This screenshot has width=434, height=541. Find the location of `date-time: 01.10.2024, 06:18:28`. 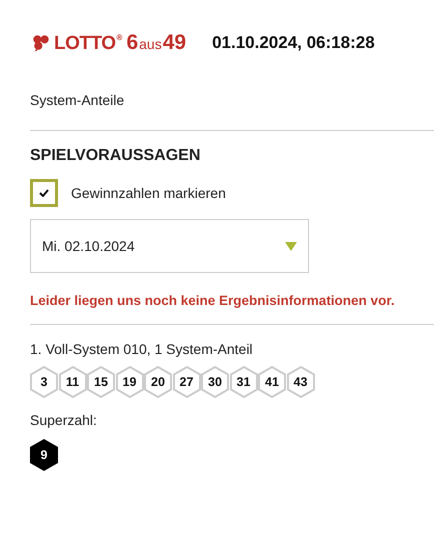

date-time: 01.10.2024, 06:18:28 is located at coordinates (293, 43).